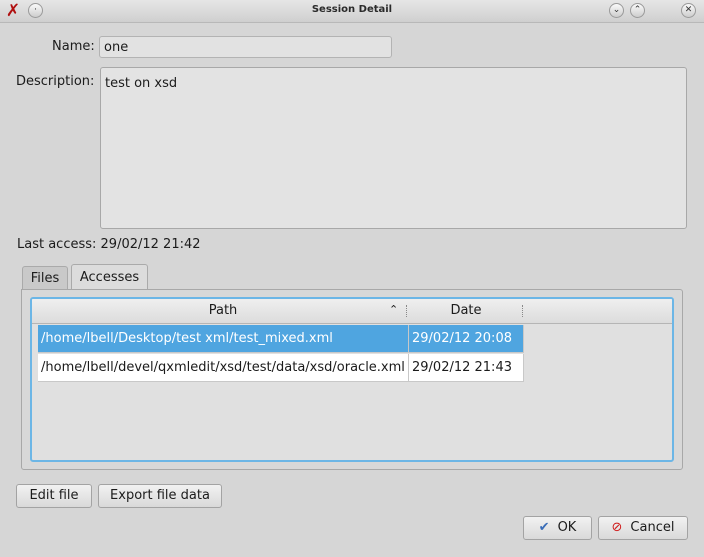 The width and height of the screenshot is (704, 557). What do you see at coordinates (567, 527) in the screenshot?
I see `ok-button-label: OK` at bounding box center [567, 527].